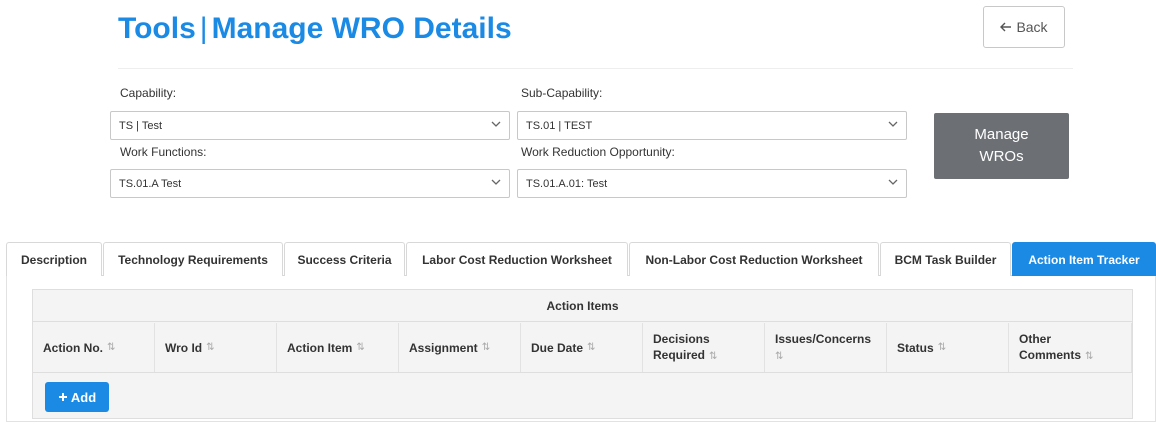  I want to click on column-label-line1: Issues/Concerns, so click(823, 338).